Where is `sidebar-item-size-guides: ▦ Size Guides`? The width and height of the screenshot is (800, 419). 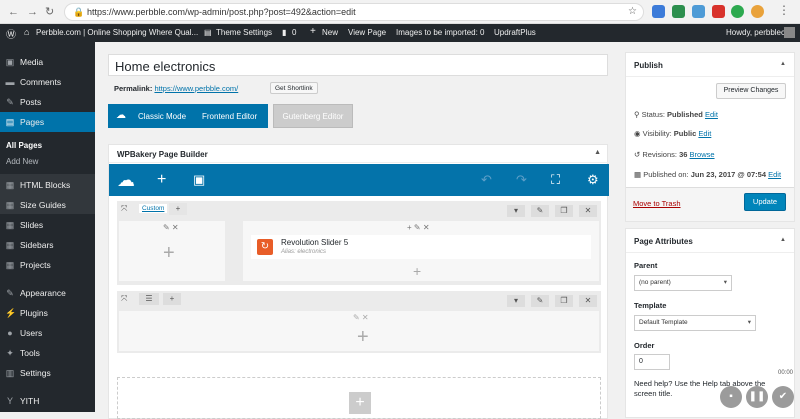 sidebar-item-size-guides: ▦ Size Guides is located at coordinates (47, 205).